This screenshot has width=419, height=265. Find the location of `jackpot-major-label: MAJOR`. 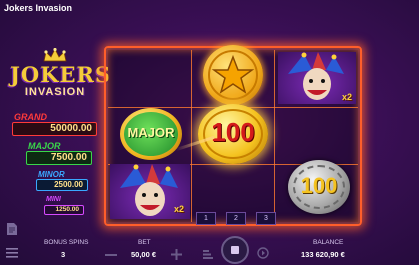

jackpot-major-label: MAJOR is located at coordinates (44, 146).